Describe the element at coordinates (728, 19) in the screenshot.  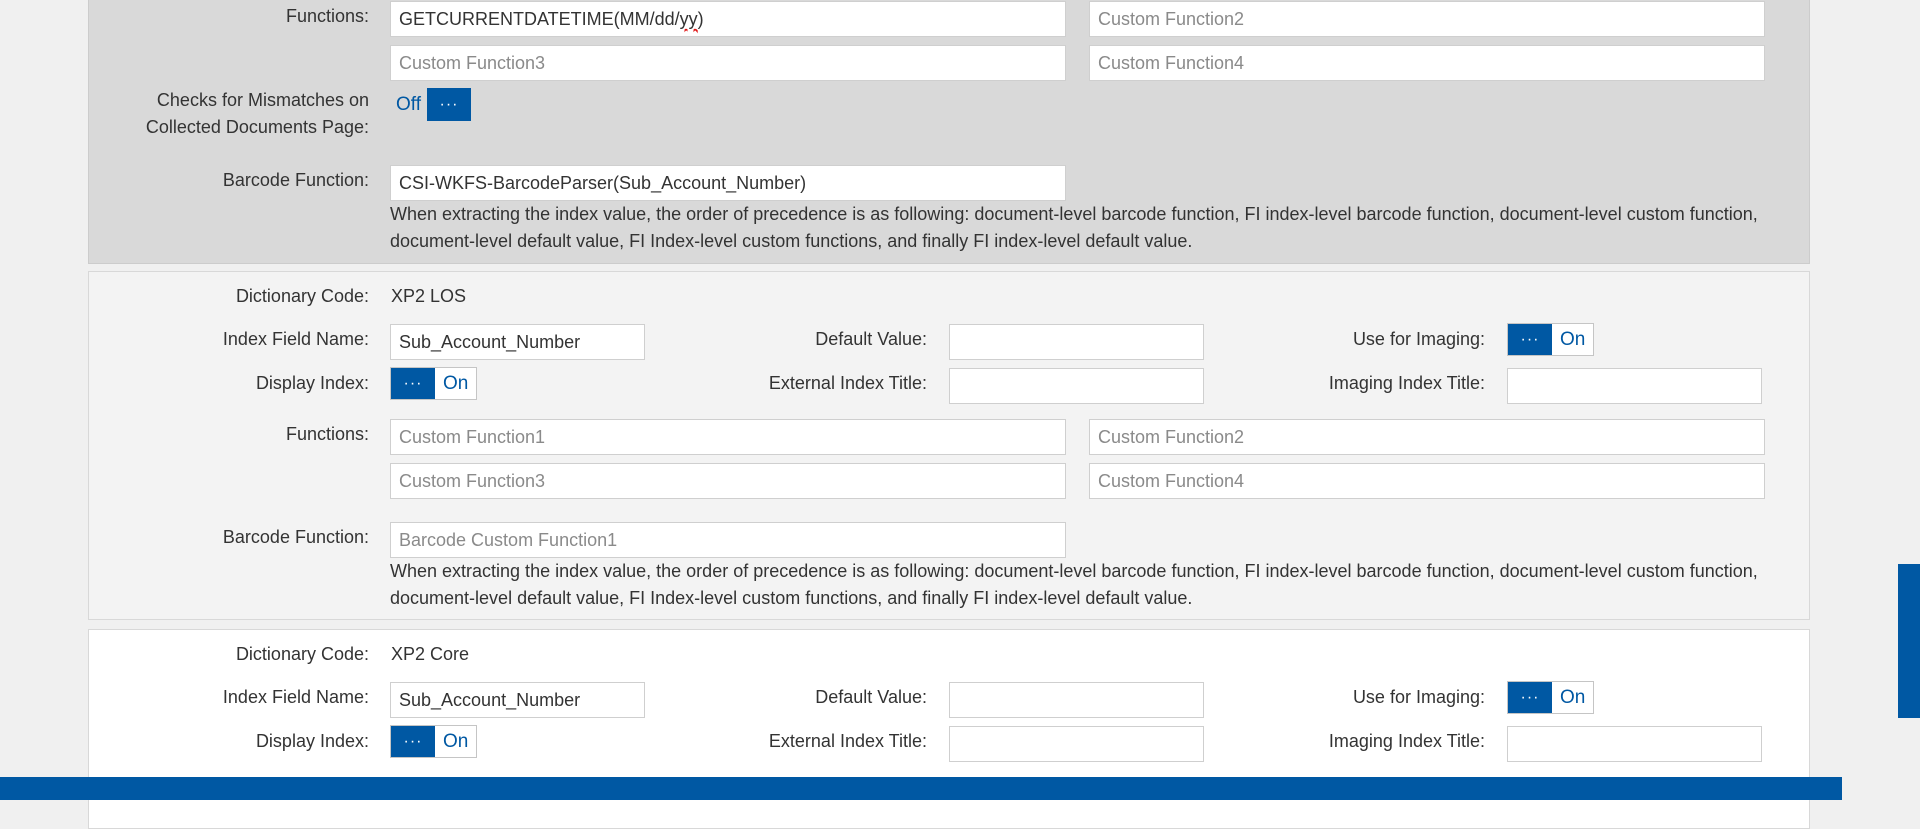
I see `custom-function1-input: GETCURRENTDATETIME(MM/dd/yy)` at that location.